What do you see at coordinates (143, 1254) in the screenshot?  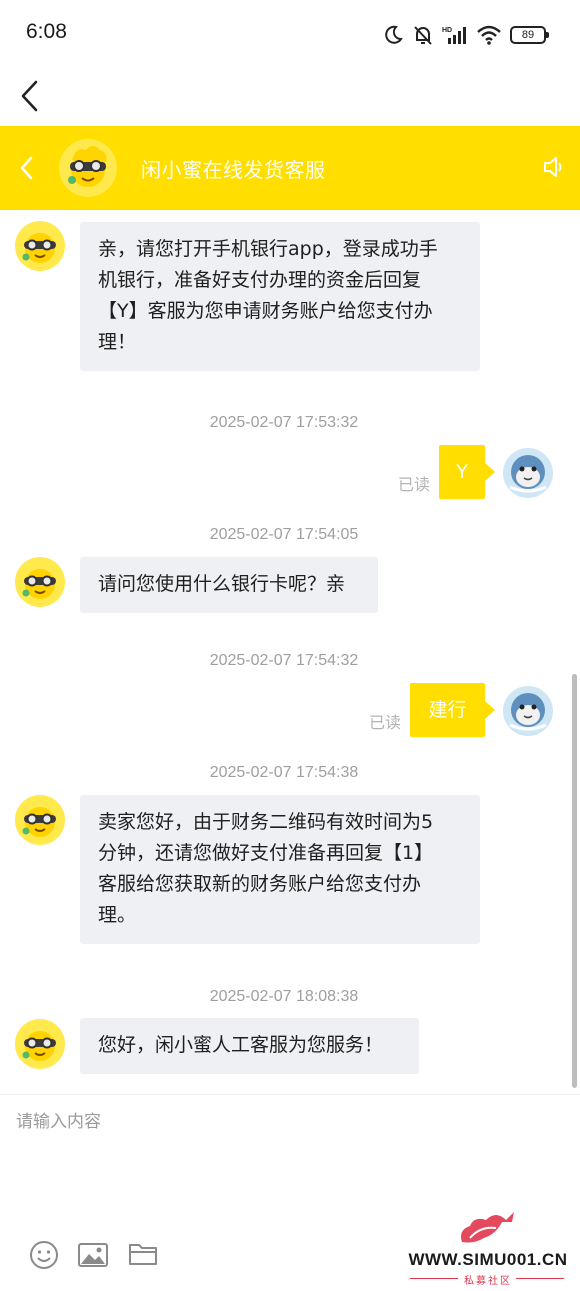 I see `folder-icon` at bounding box center [143, 1254].